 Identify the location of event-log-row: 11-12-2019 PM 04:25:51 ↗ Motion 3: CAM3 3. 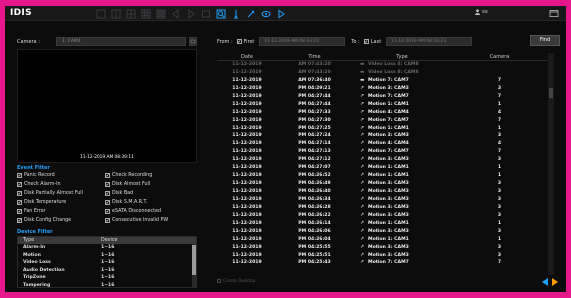
(382, 256).